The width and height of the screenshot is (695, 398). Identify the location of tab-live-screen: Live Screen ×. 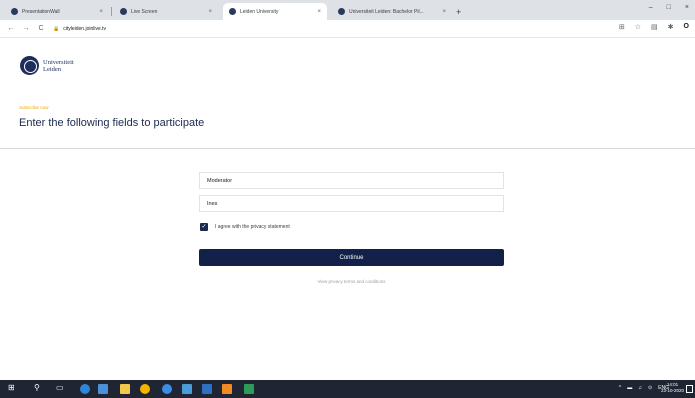
(166, 11).